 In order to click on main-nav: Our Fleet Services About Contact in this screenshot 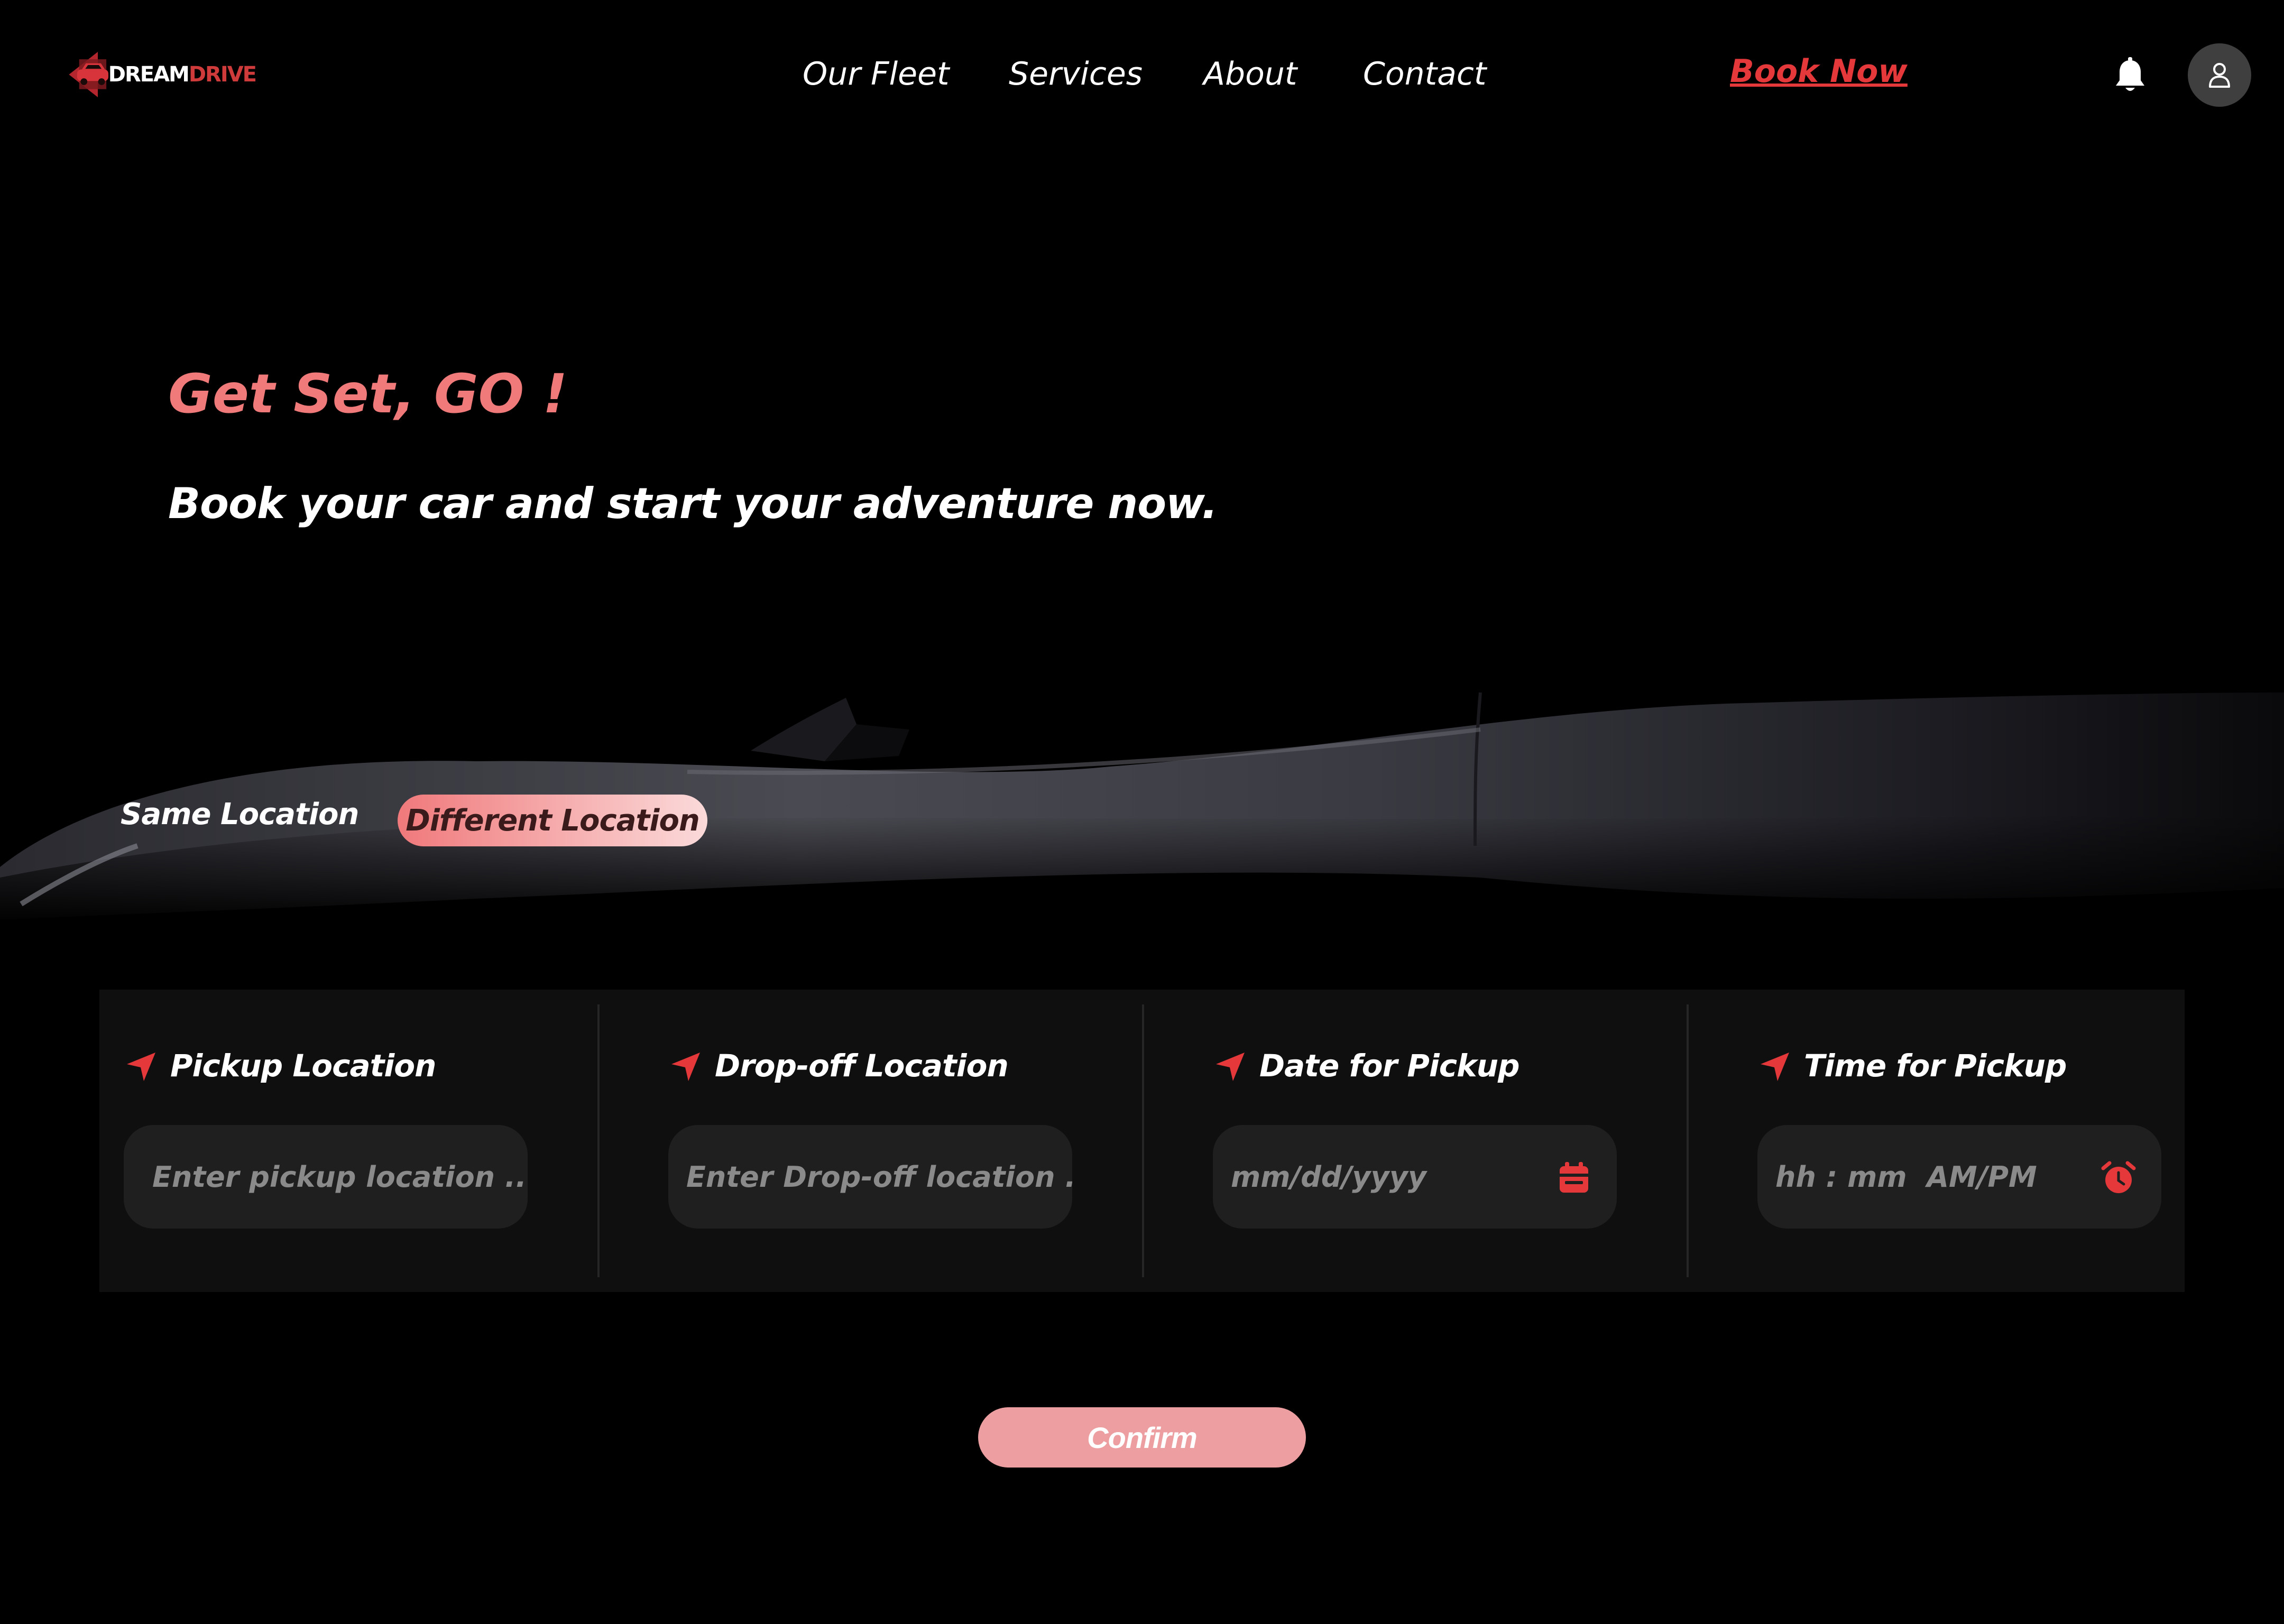, I will do `click(1142, 82)`.